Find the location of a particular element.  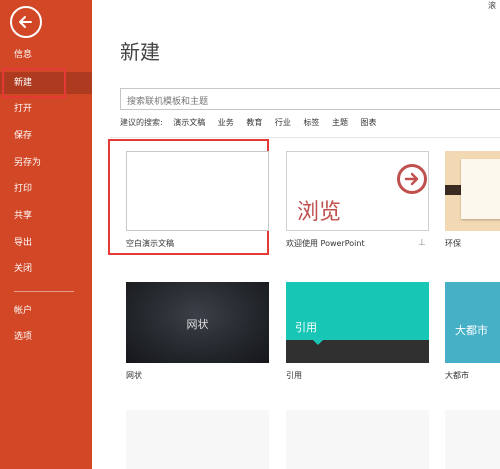

template-label-eco: 环保 is located at coordinates (453, 243).